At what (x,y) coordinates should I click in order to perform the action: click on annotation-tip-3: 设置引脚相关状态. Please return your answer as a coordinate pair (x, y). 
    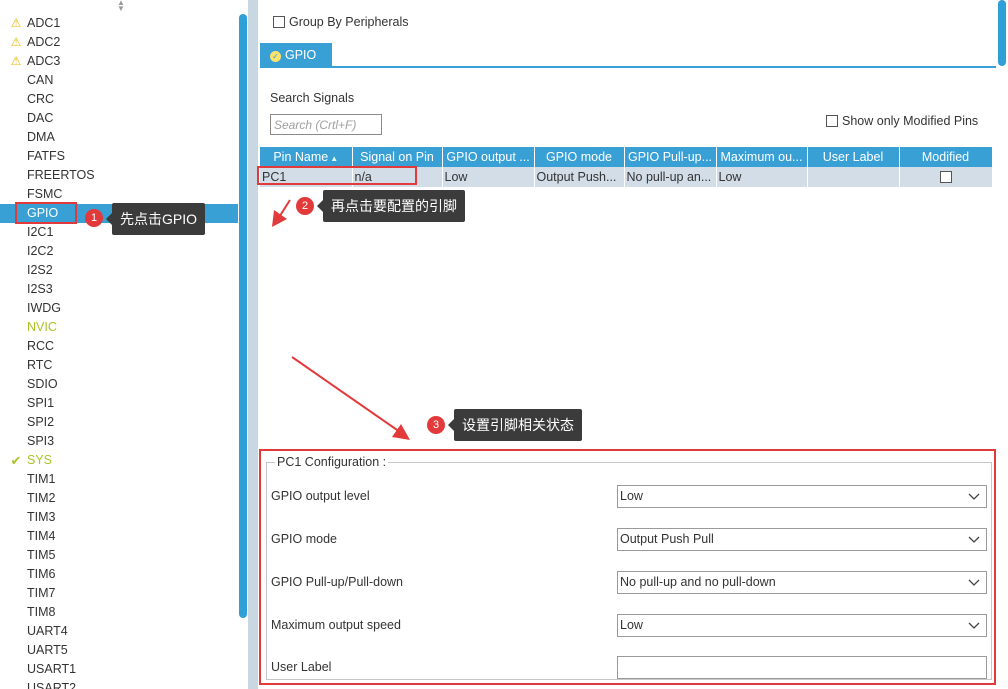
    Looking at the image, I should click on (515, 425).